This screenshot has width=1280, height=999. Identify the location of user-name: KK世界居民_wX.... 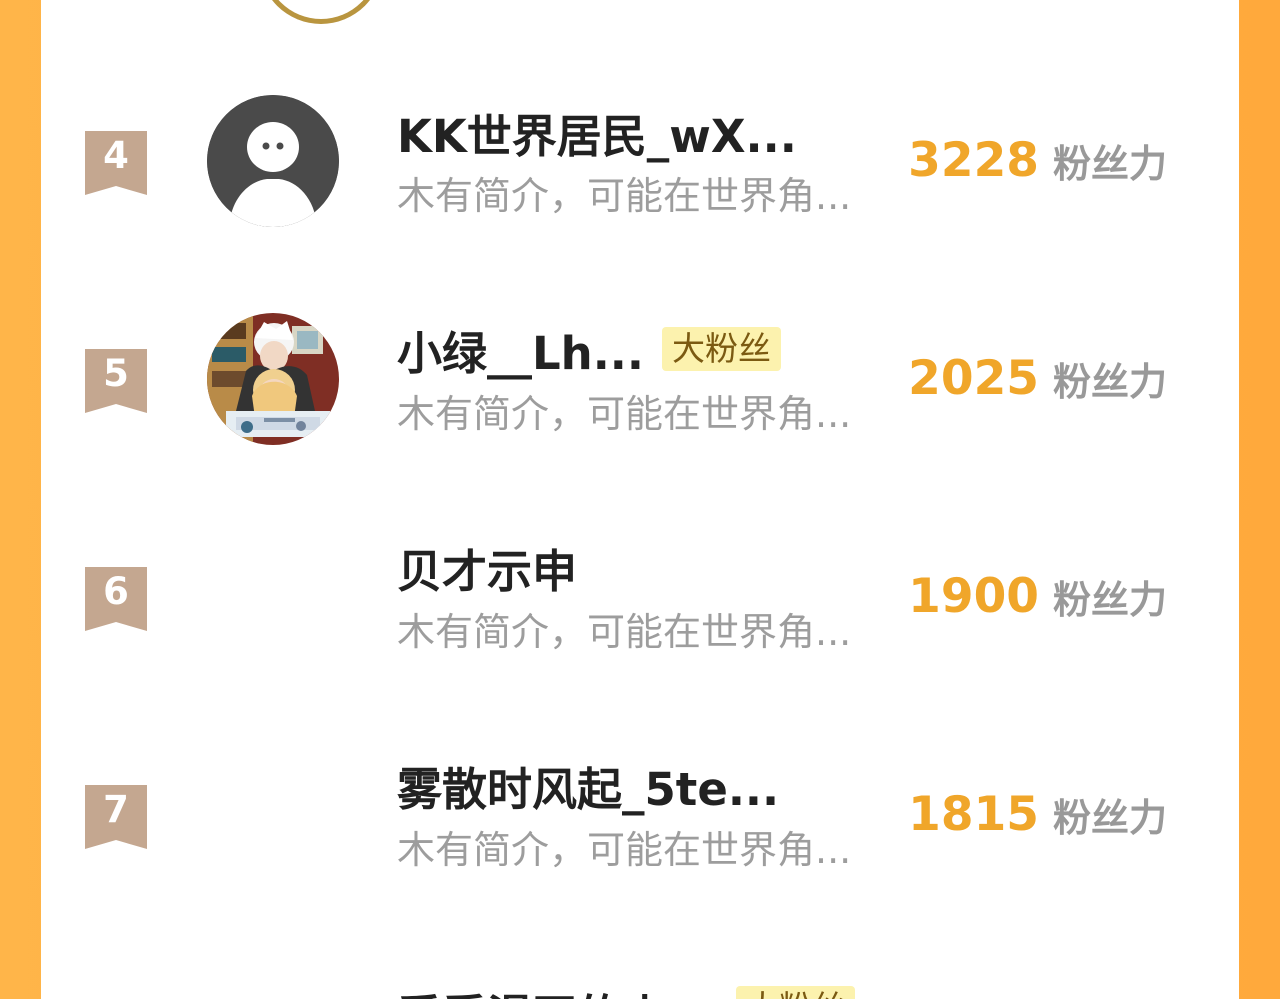
(597, 132).